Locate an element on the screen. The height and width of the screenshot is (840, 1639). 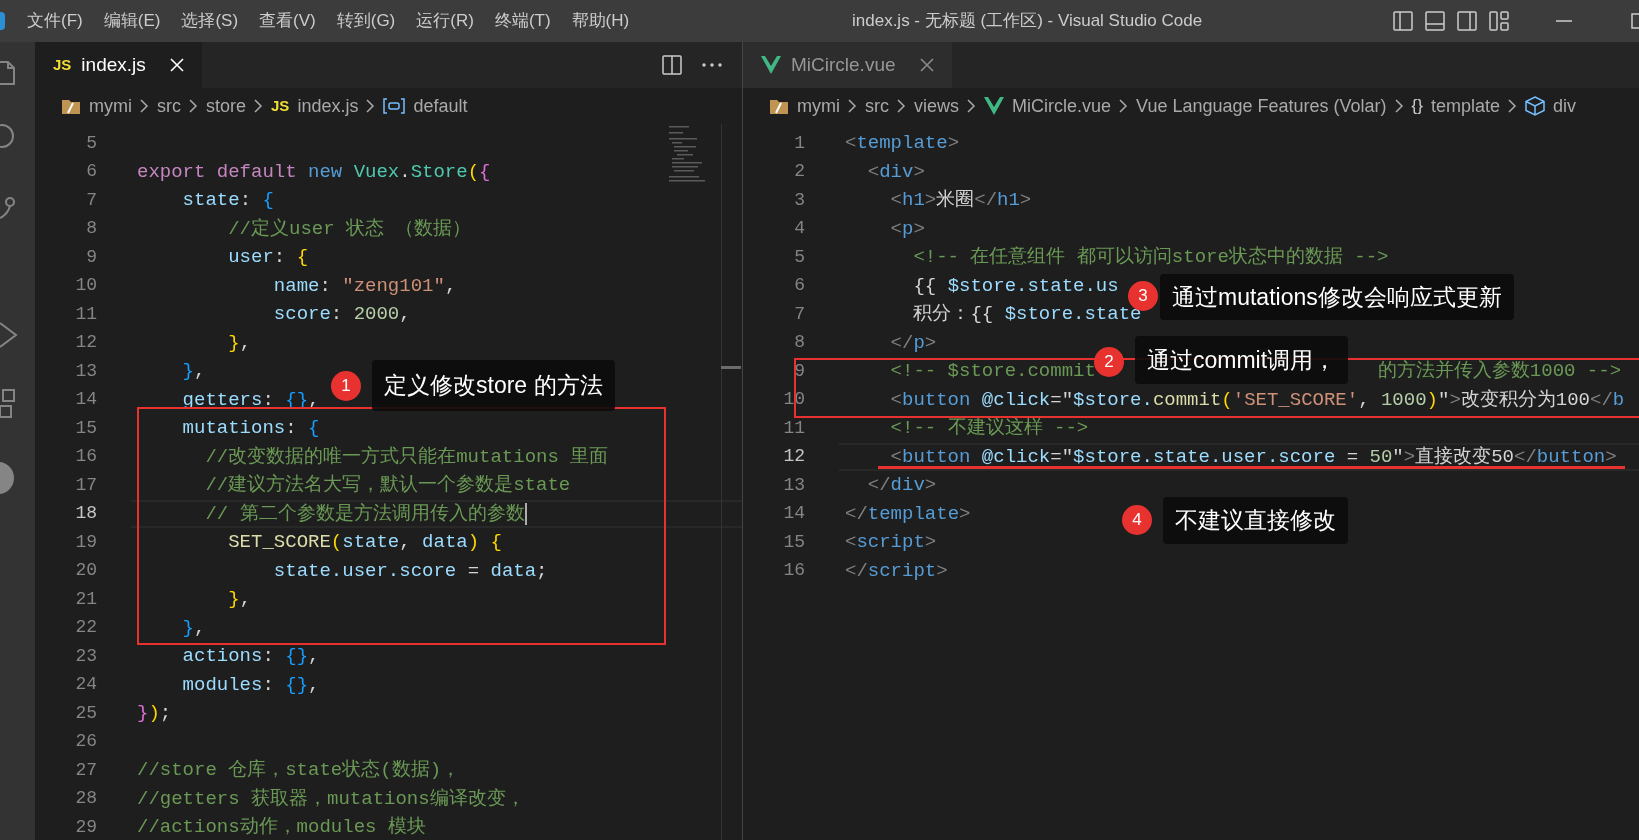
secondary-sidebar-icon is located at coordinates (1467, 21).